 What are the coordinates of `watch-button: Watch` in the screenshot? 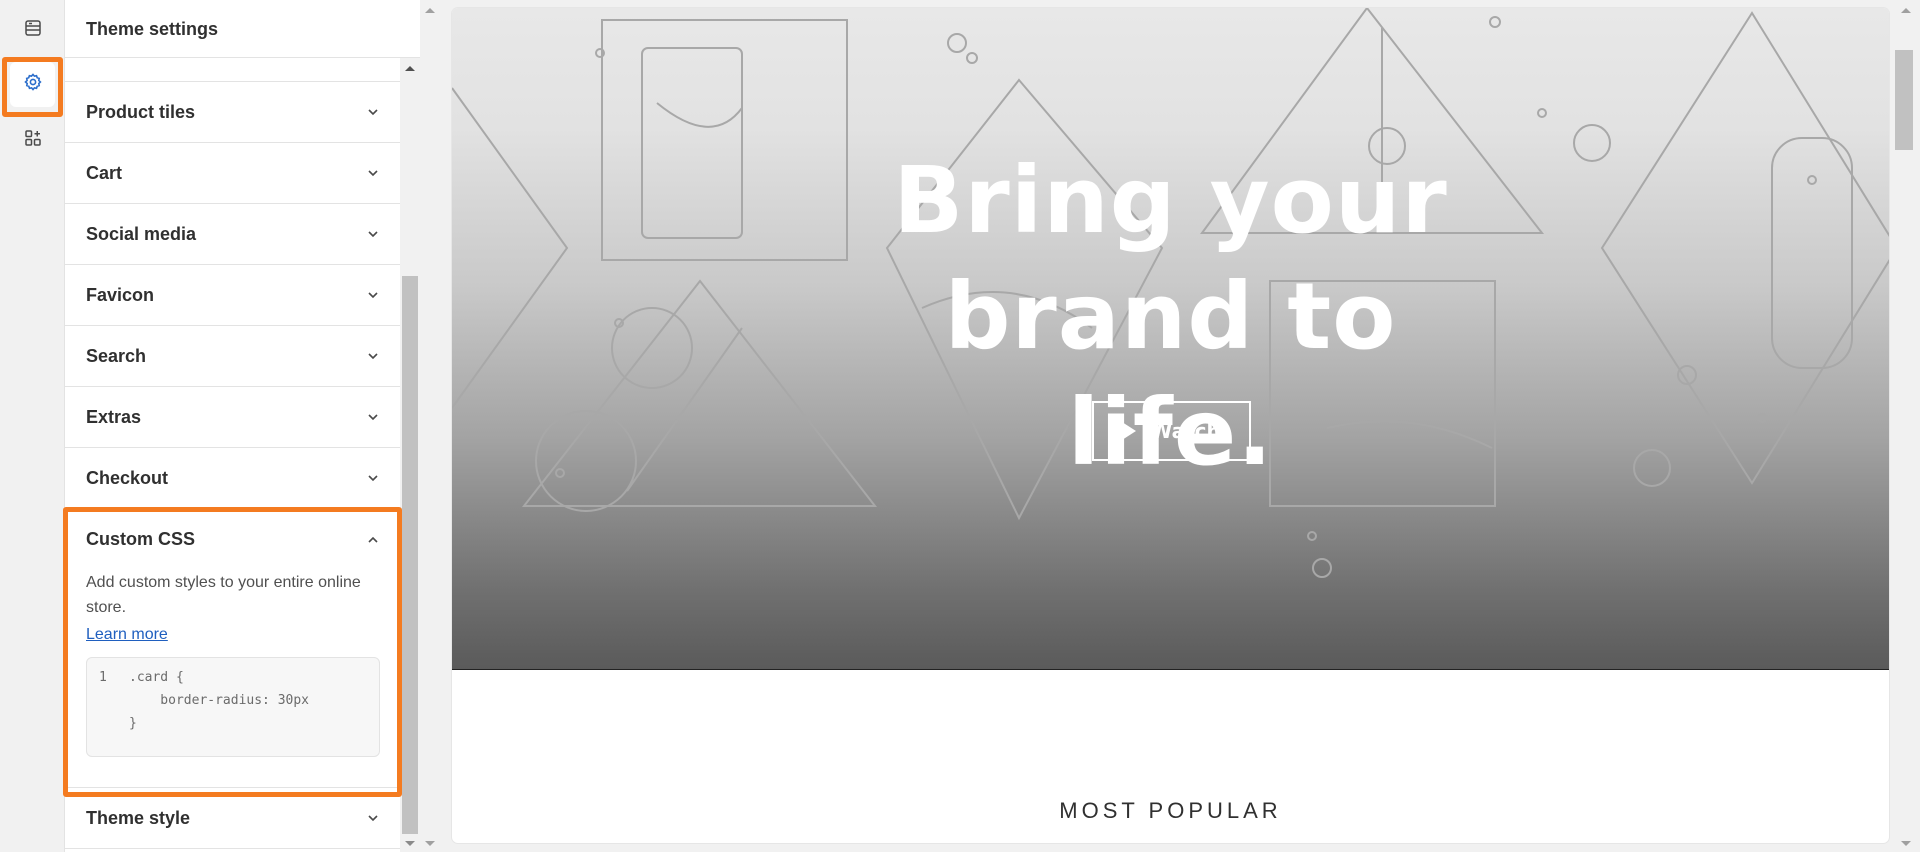 It's located at (1171, 431).